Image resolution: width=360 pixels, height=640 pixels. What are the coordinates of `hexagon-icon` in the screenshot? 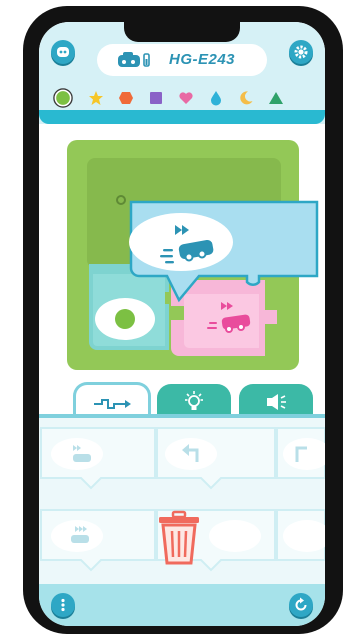 It's located at (126, 98).